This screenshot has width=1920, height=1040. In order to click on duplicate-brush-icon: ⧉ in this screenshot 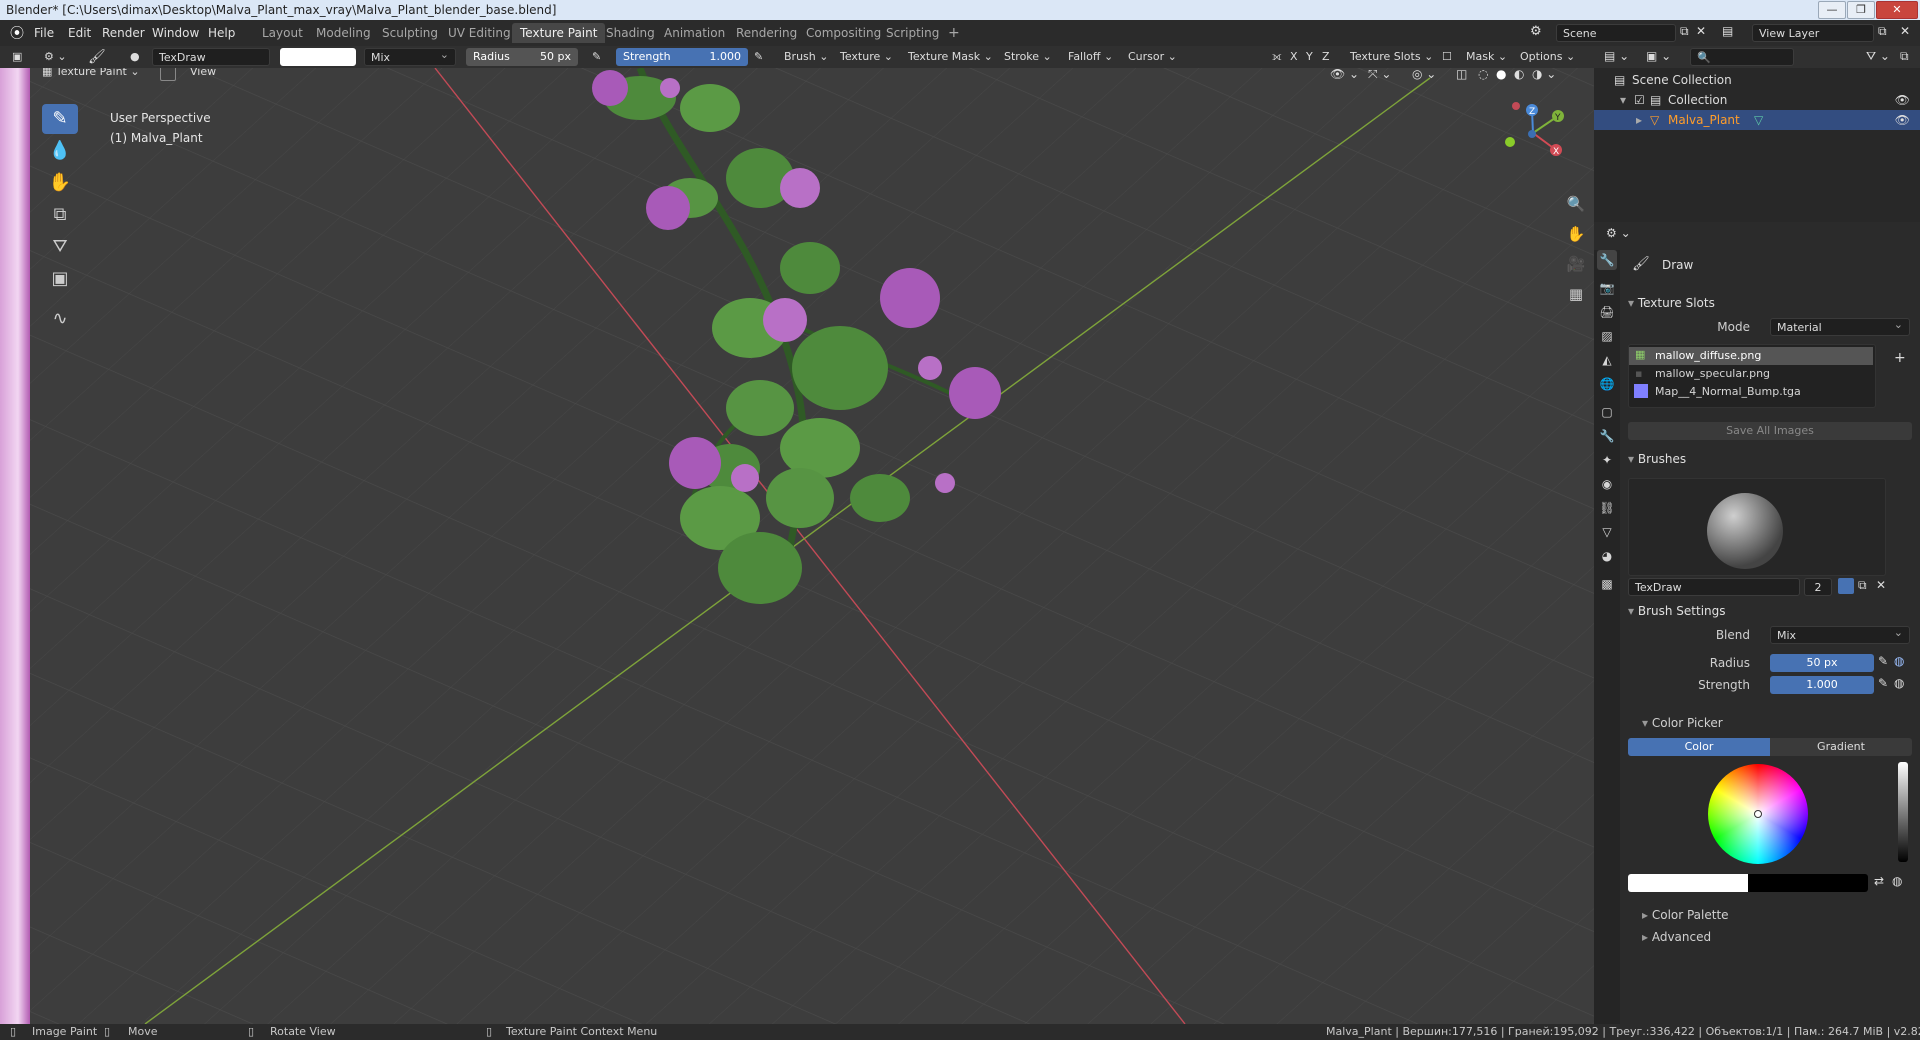, I will do `click(1862, 585)`.